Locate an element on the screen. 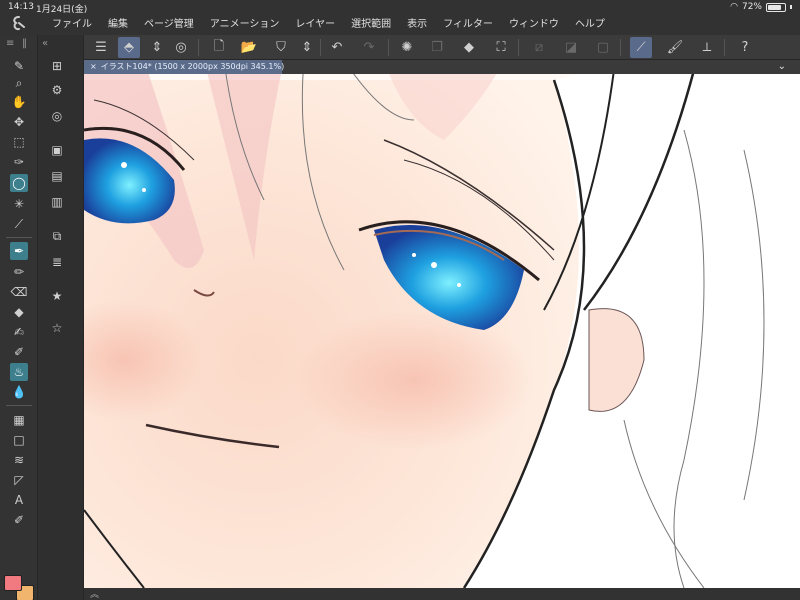  menu-view: 表示 is located at coordinates (417, 25).